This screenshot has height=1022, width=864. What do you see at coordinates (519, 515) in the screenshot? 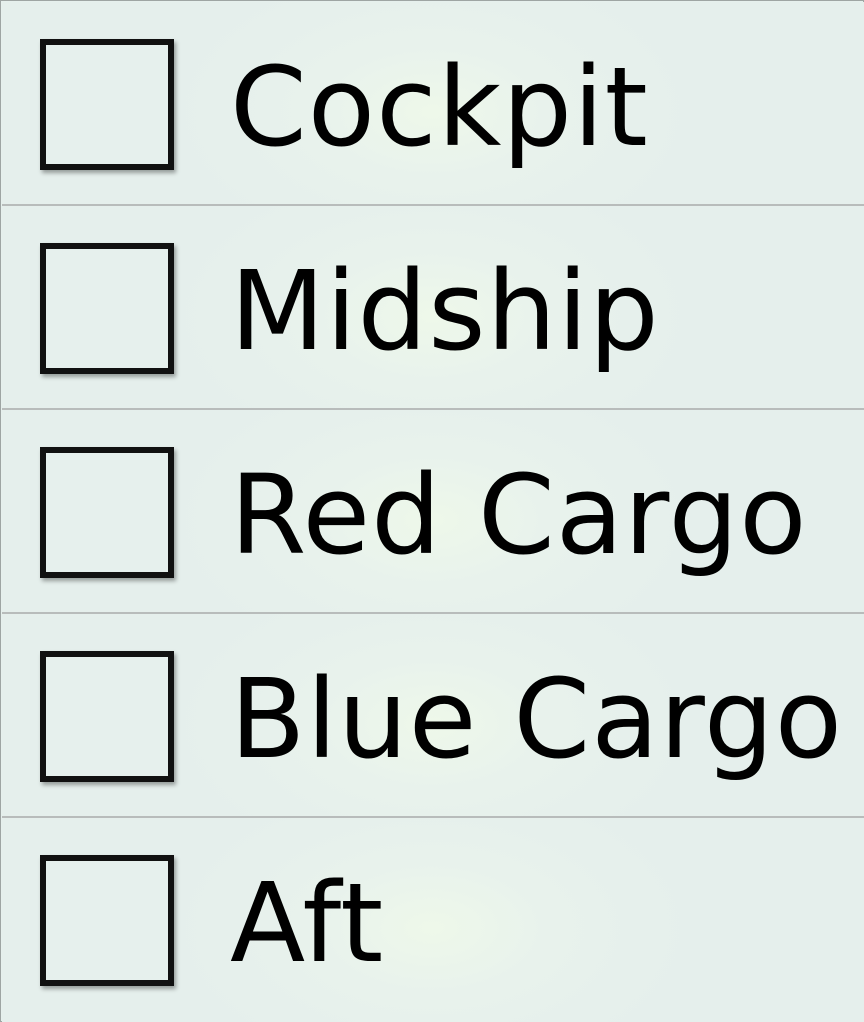
I see `checklist-item-label: Red Cargo` at bounding box center [519, 515].